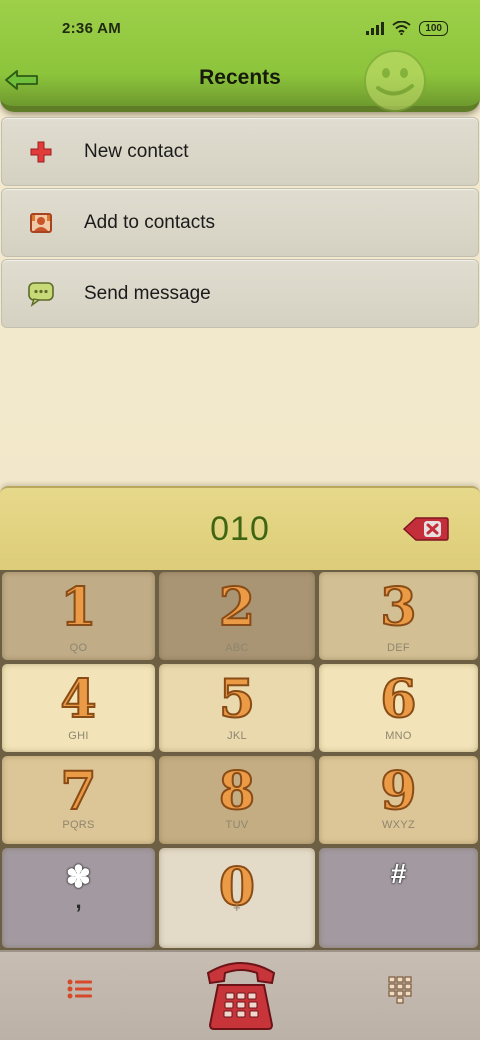 The height and width of the screenshot is (1040, 480). Describe the element at coordinates (78, 736) in the screenshot. I see `key-letters: GHI` at that location.